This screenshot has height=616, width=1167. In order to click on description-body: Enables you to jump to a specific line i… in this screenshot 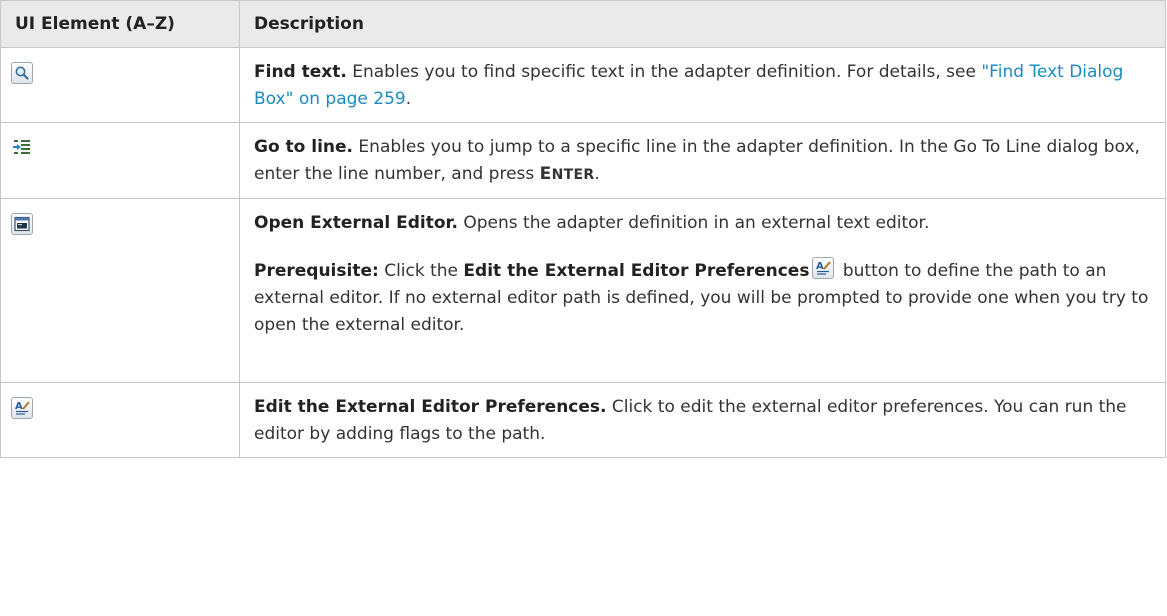, I will do `click(697, 160)`.